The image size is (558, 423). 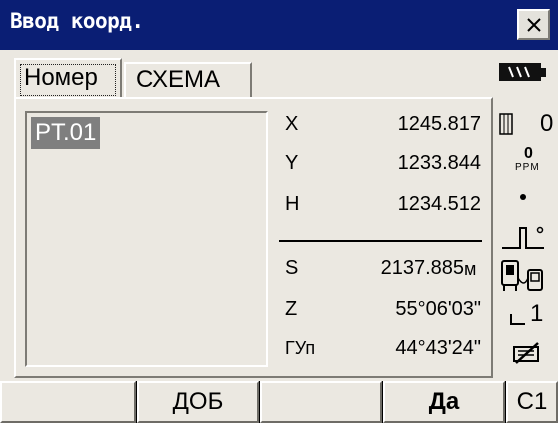 I want to click on coord-h-value: 1234.512, so click(x=439, y=204).